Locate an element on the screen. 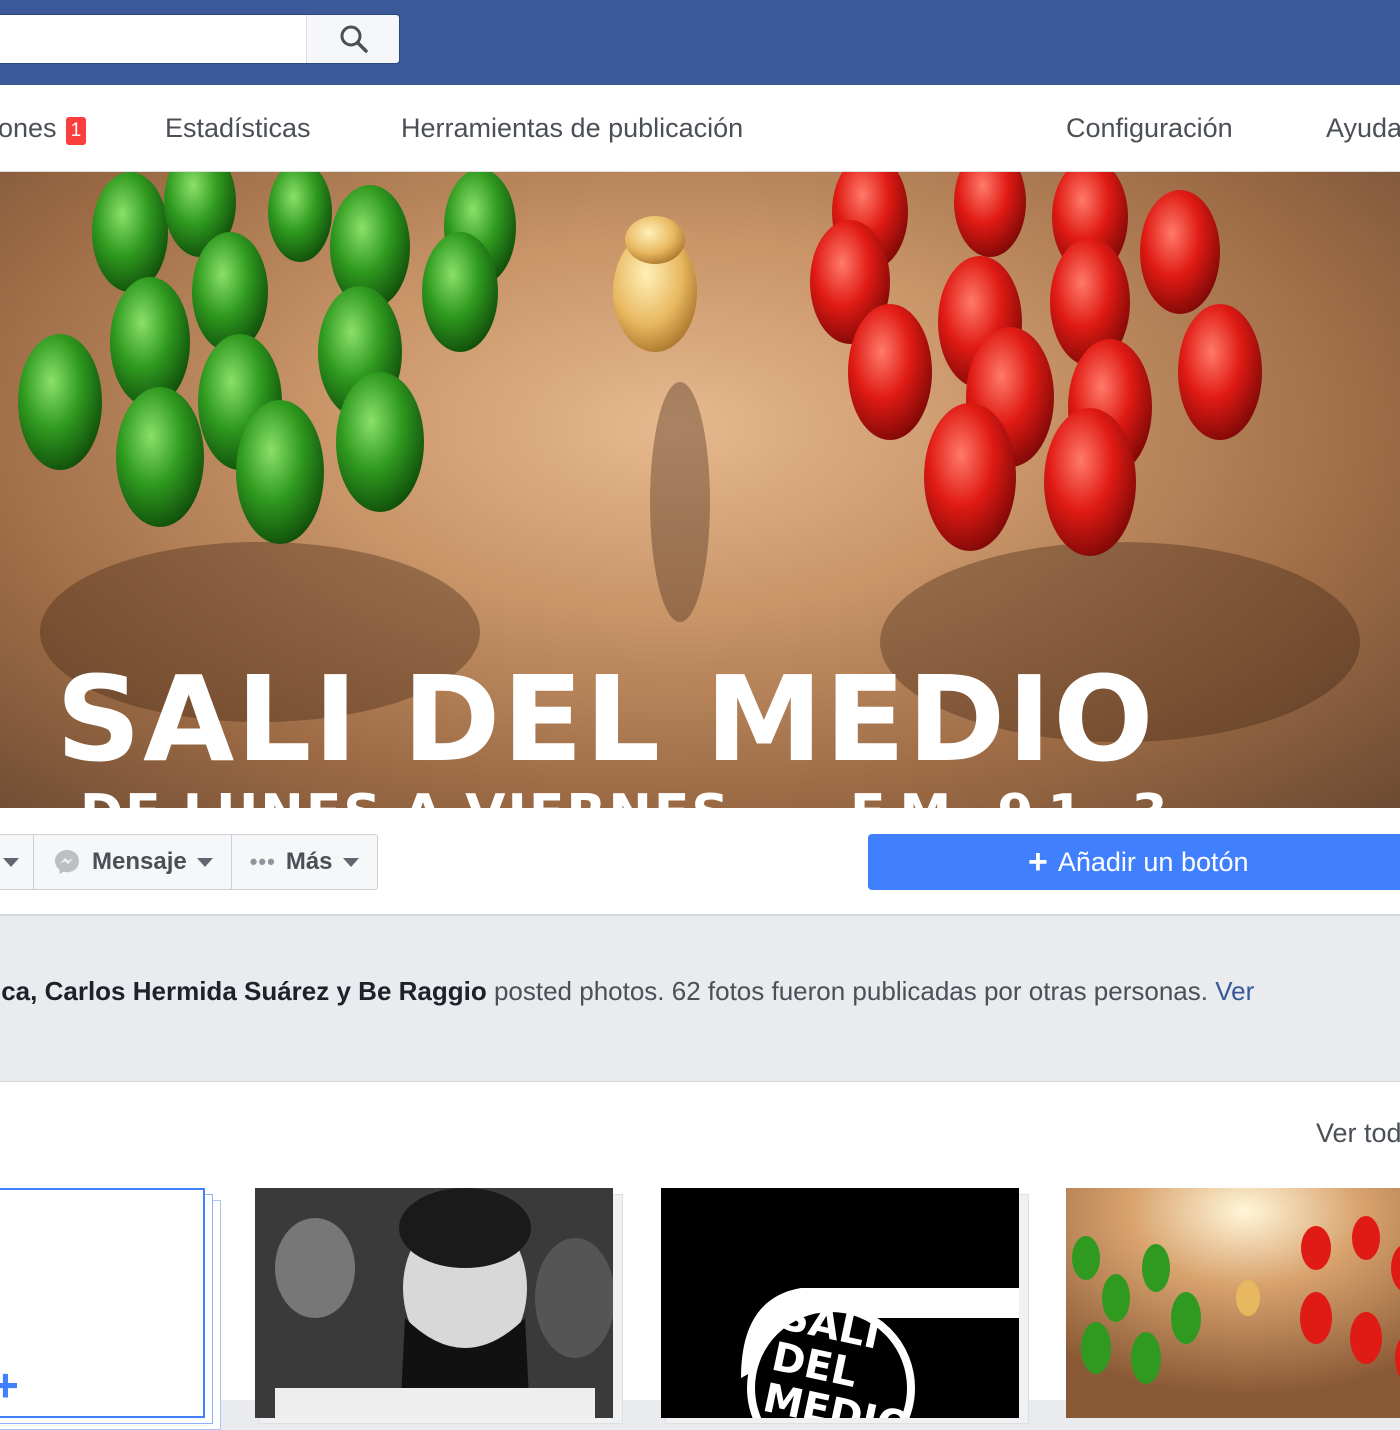 This screenshot has height=1430, width=1400. dropdown-button is located at coordinates (17, 862).